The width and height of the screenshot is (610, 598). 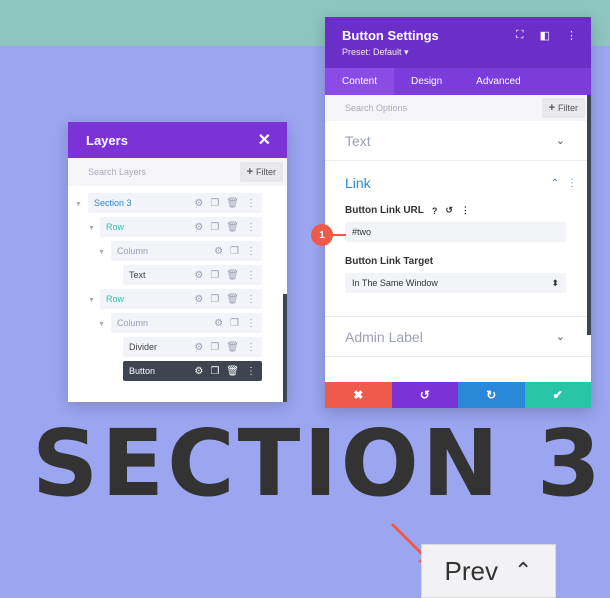 What do you see at coordinates (523, 570) in the screenshot?
I see `double-chevron-up-icon: ⌃` at bounding box center [523, 570].